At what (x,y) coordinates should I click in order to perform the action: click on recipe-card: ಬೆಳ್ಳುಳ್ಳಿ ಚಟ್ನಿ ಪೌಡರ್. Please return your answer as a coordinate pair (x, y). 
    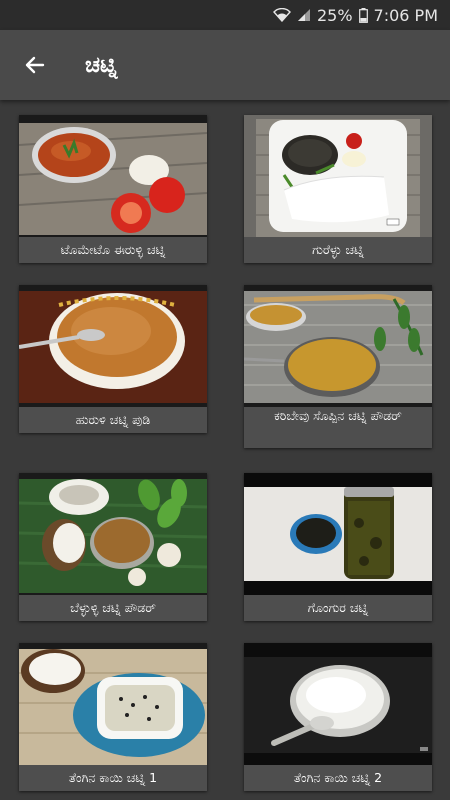
    Looking at the image, I should click on (113, 547).